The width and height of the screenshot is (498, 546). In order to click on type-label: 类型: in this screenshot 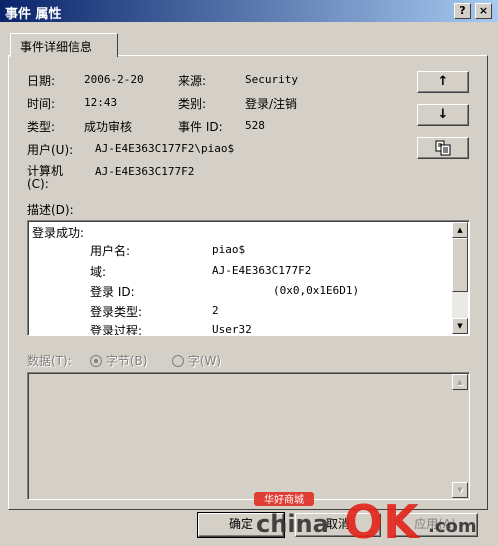, I will do `click(41, 127)`.